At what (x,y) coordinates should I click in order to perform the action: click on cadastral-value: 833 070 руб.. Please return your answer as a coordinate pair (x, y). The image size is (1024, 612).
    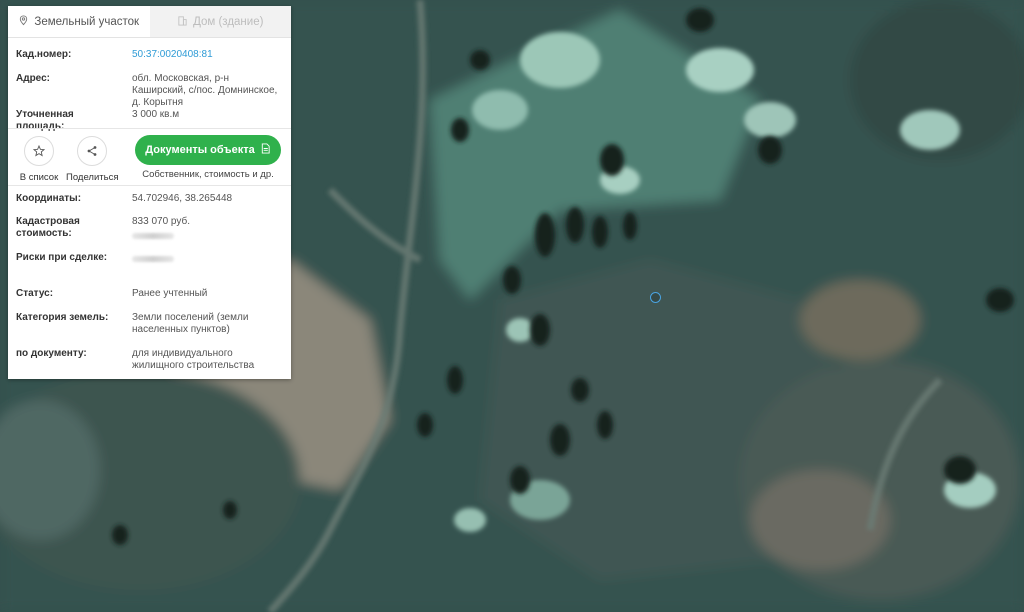
    Looking at the image, I should click on (161, 221).